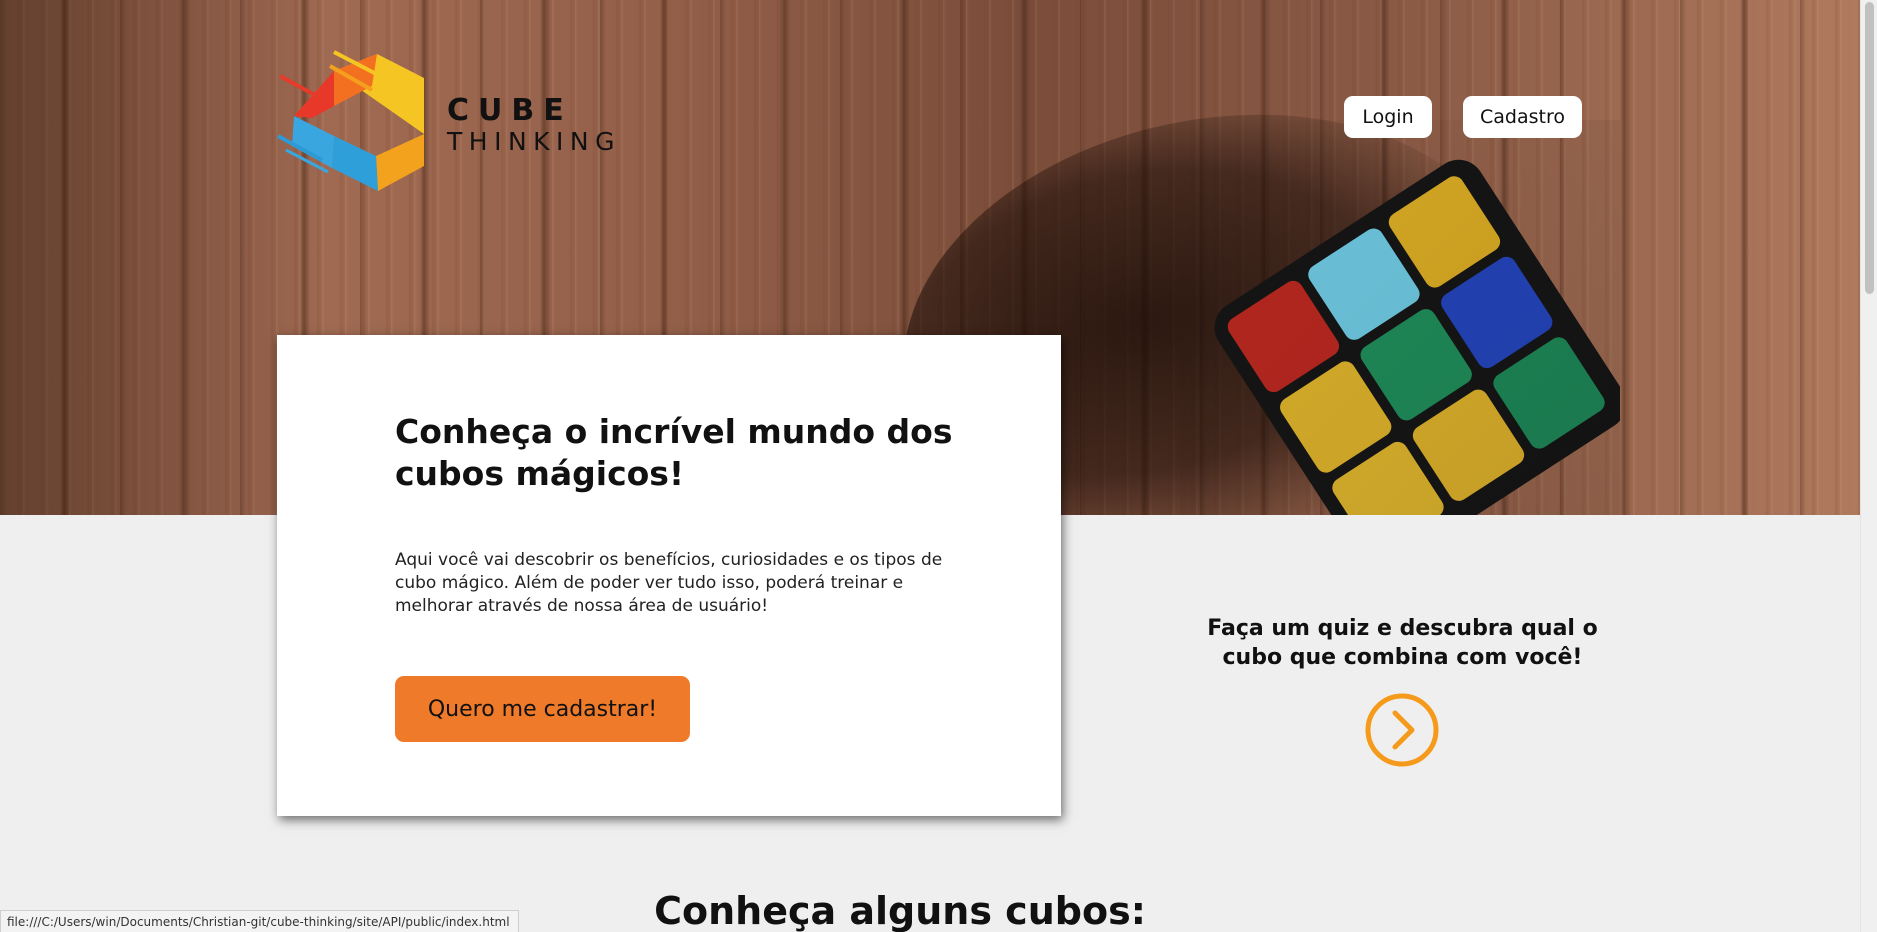 The width and height of the screenshot is (1877, 932). What do you see at coordinates (1522, 117) in the screenshot?
I see `signup-button: Cadastro` at bounding box center [1522, 117].